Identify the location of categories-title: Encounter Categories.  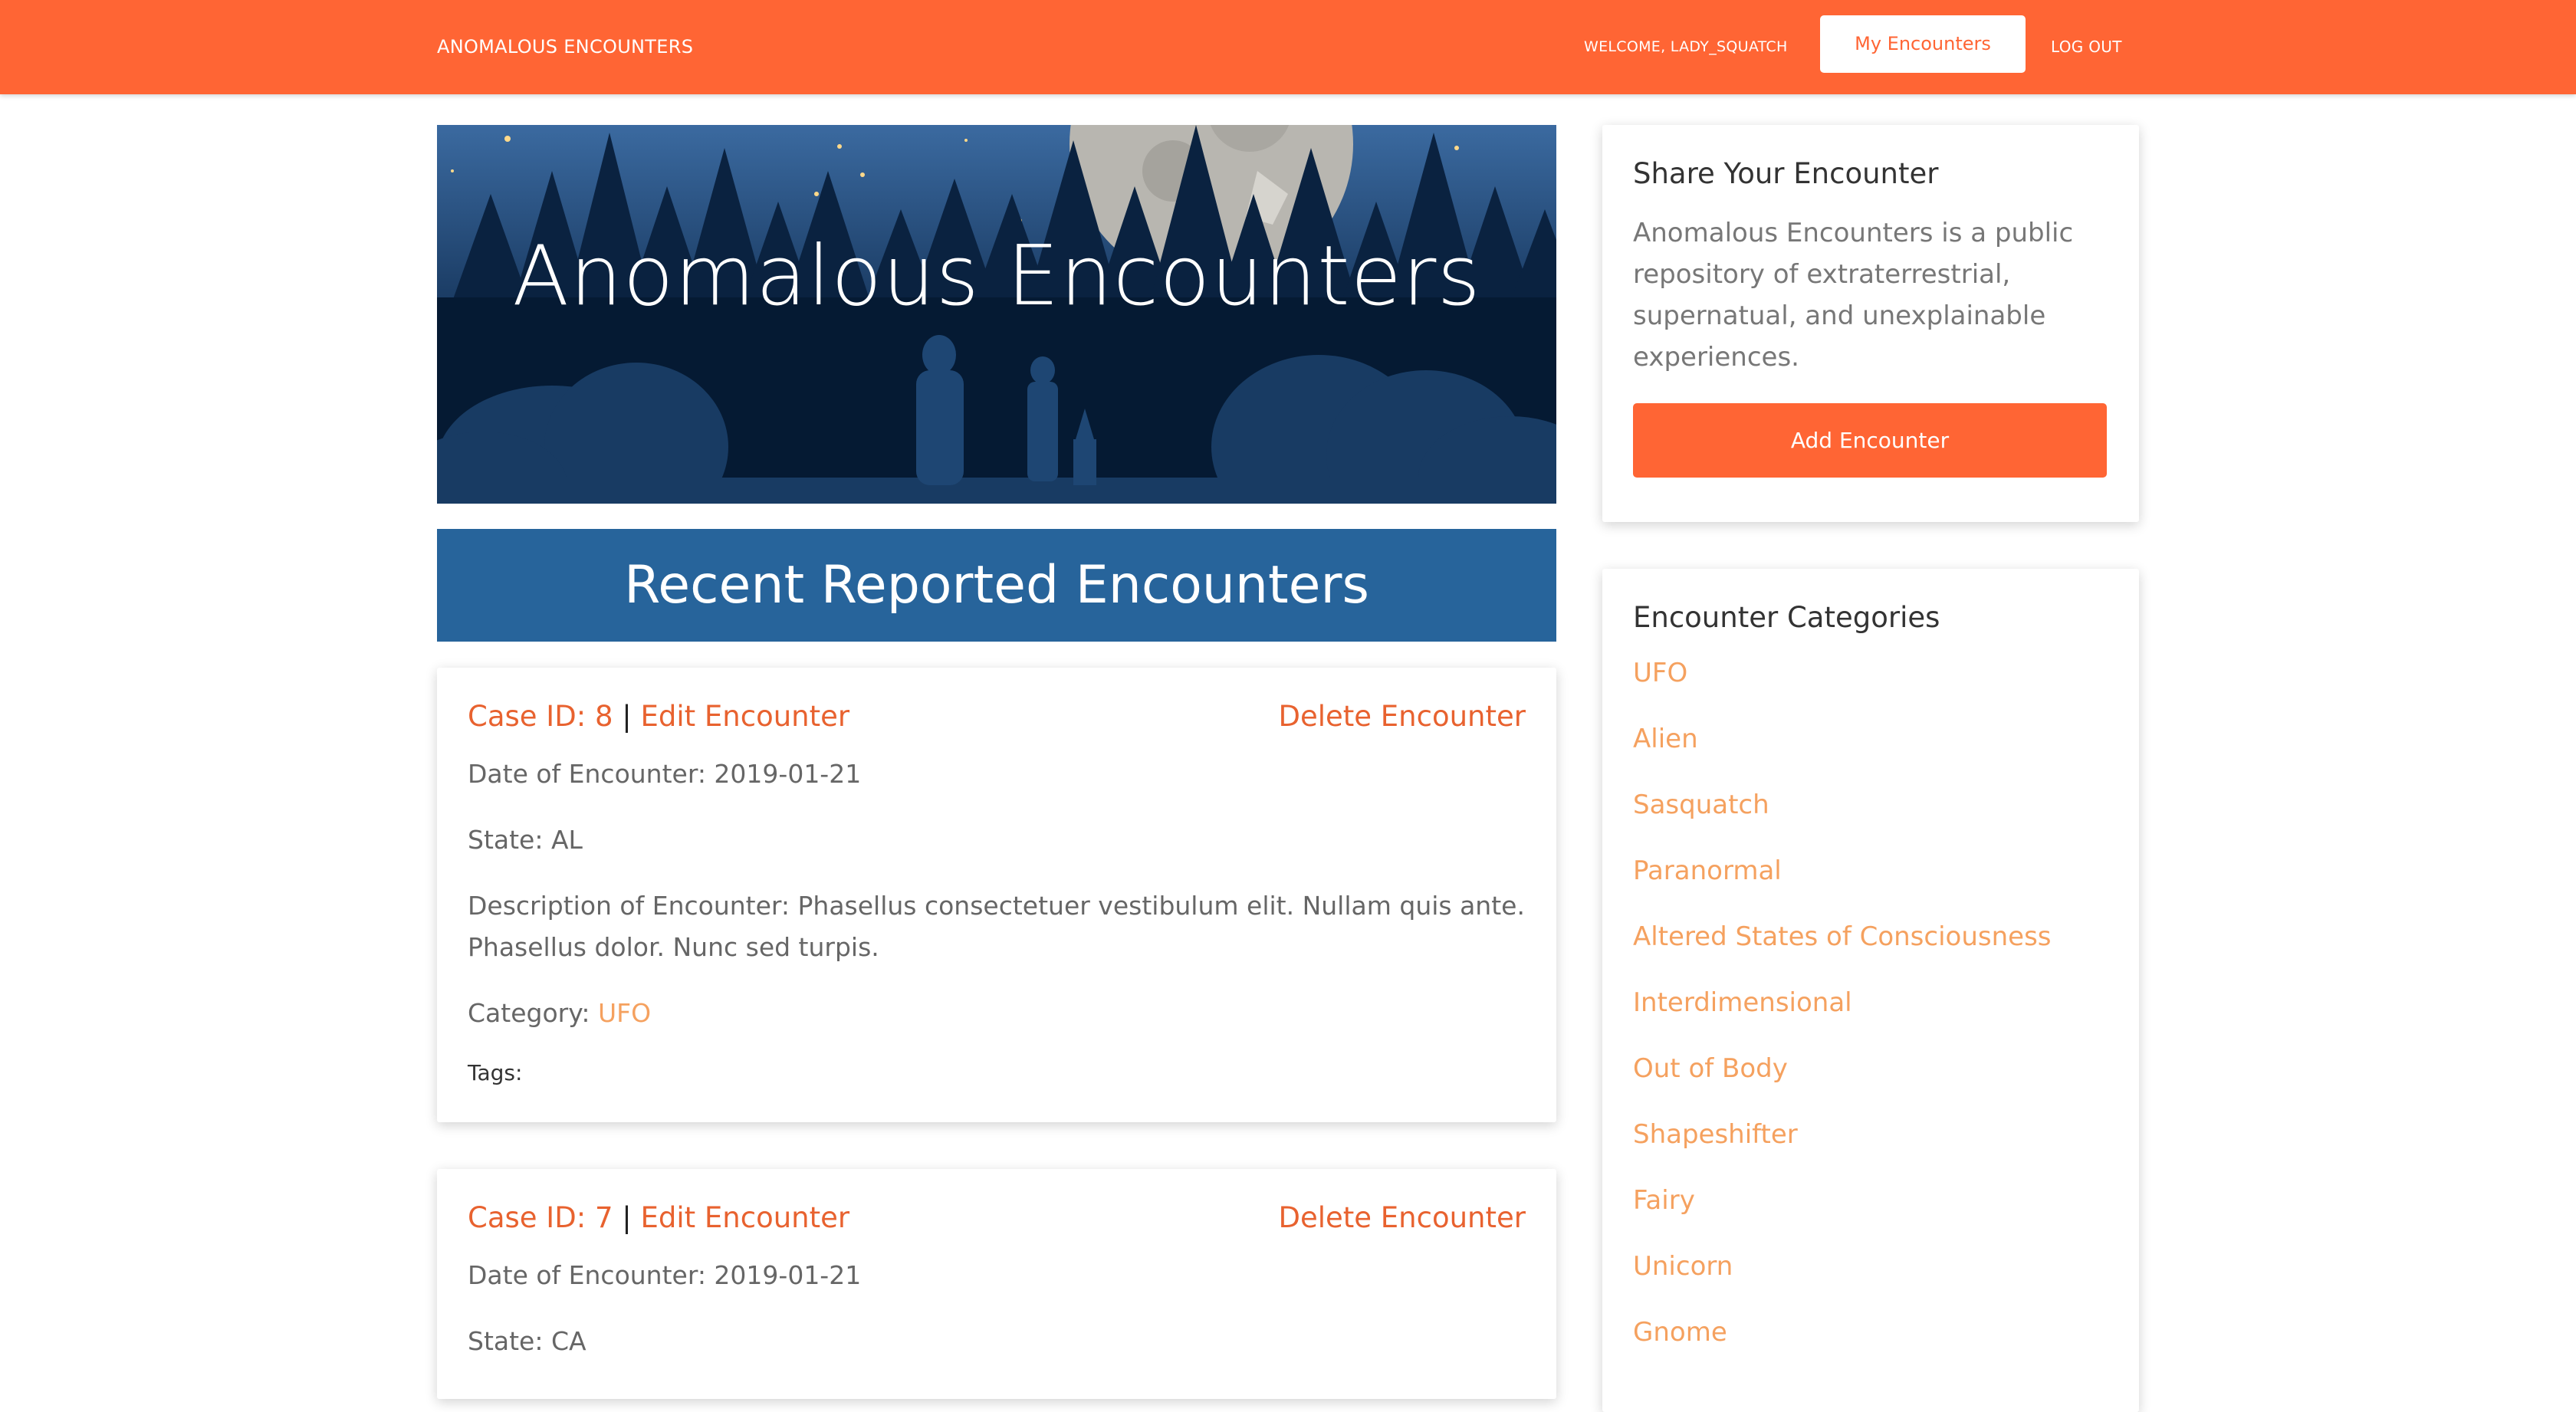
(1787, 617).